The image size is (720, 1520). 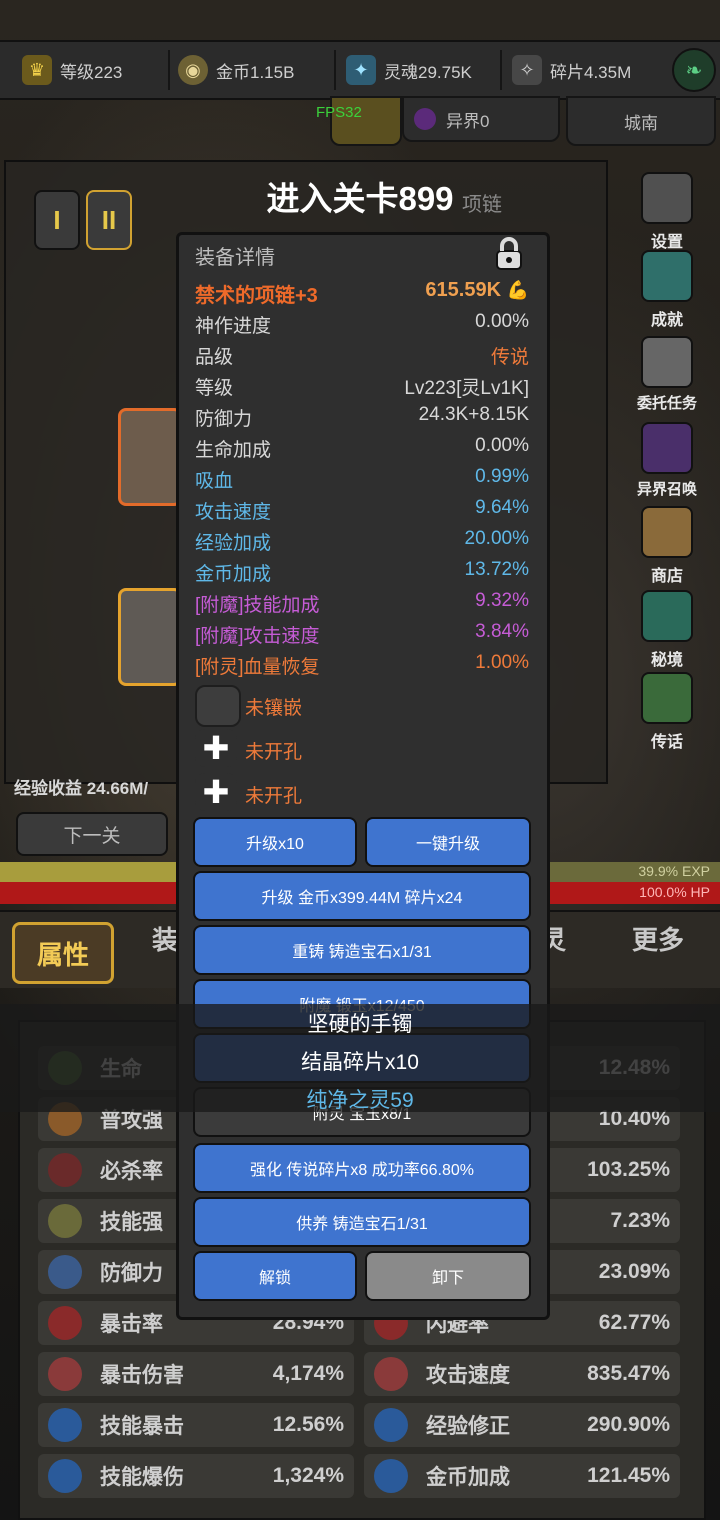 What do you see at coordinates (666, 742) in the screenshot?
I see `message-label: 传话` at bounding box center [666, 742].